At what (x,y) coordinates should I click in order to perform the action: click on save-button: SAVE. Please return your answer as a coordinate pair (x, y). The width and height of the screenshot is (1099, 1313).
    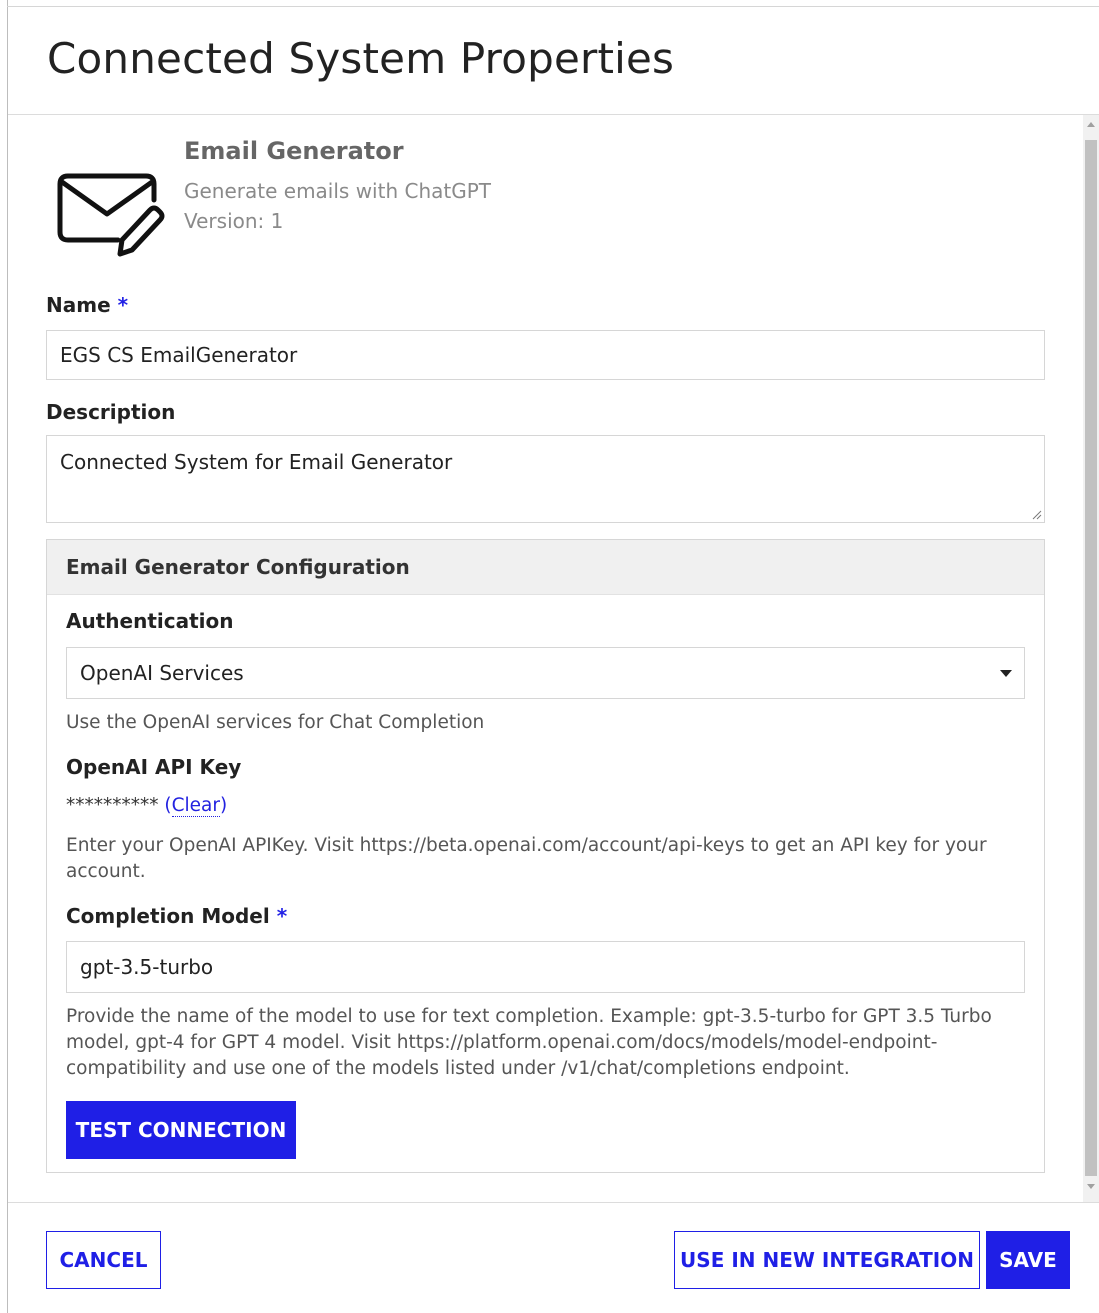
    Looking at the image, I should click on (1028, 1260).